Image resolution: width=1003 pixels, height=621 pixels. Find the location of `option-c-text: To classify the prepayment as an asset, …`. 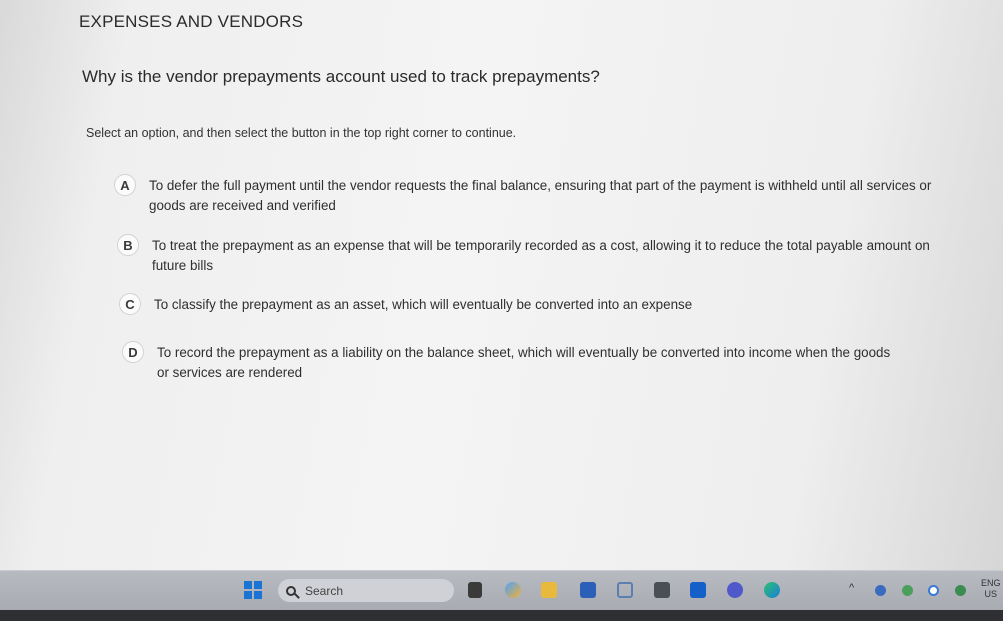

option-c-text: To classify the prepayment as an asset, … is located at coordinates (423, 304).